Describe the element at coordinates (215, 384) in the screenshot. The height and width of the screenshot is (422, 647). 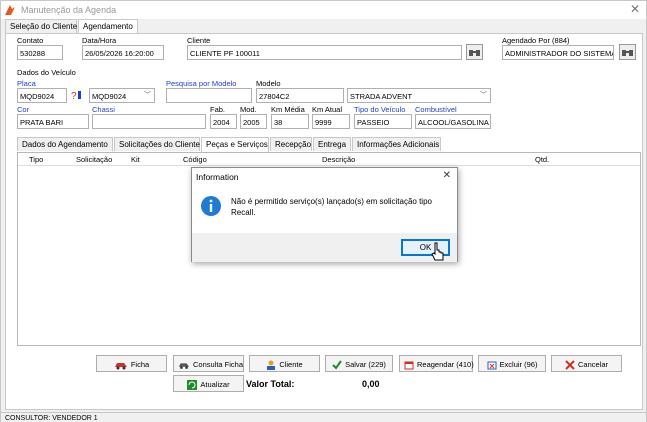
I see `atualizar-label: Atualizar` at that location.